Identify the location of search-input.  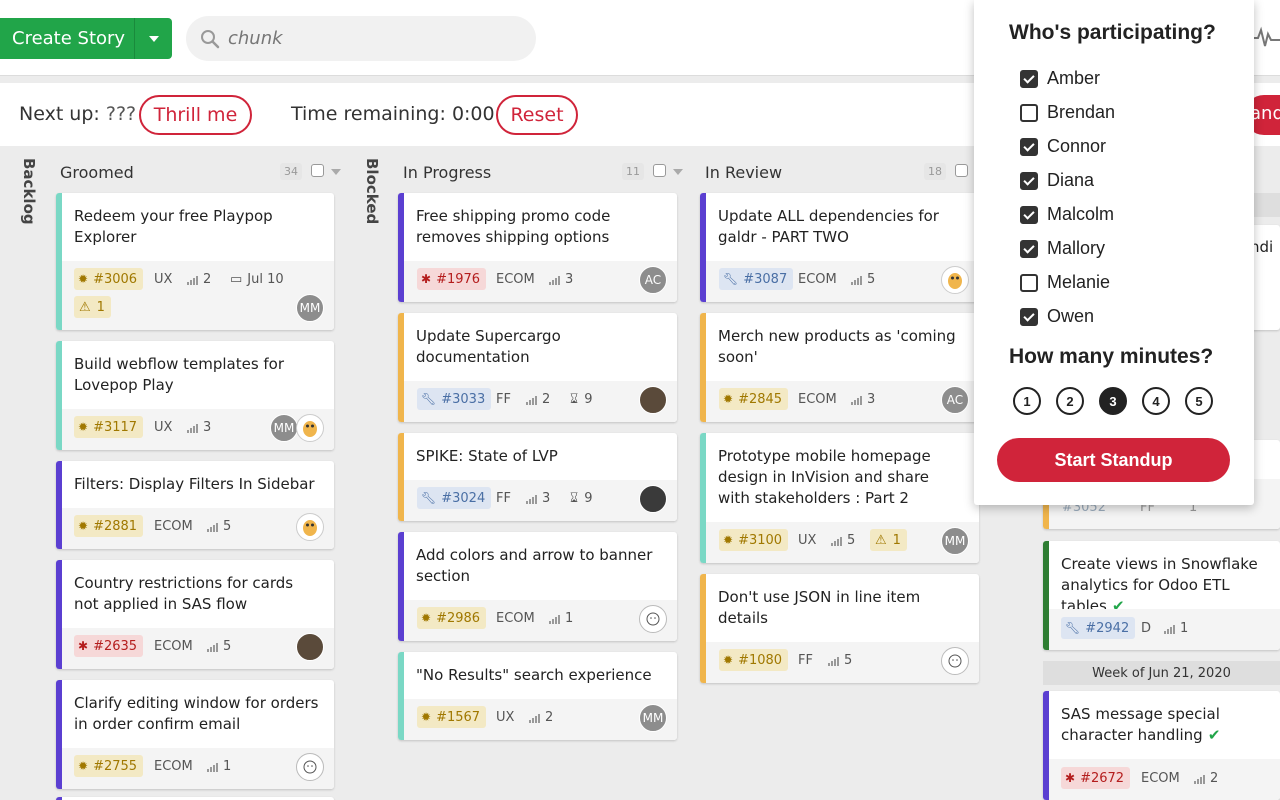
(373, 38).